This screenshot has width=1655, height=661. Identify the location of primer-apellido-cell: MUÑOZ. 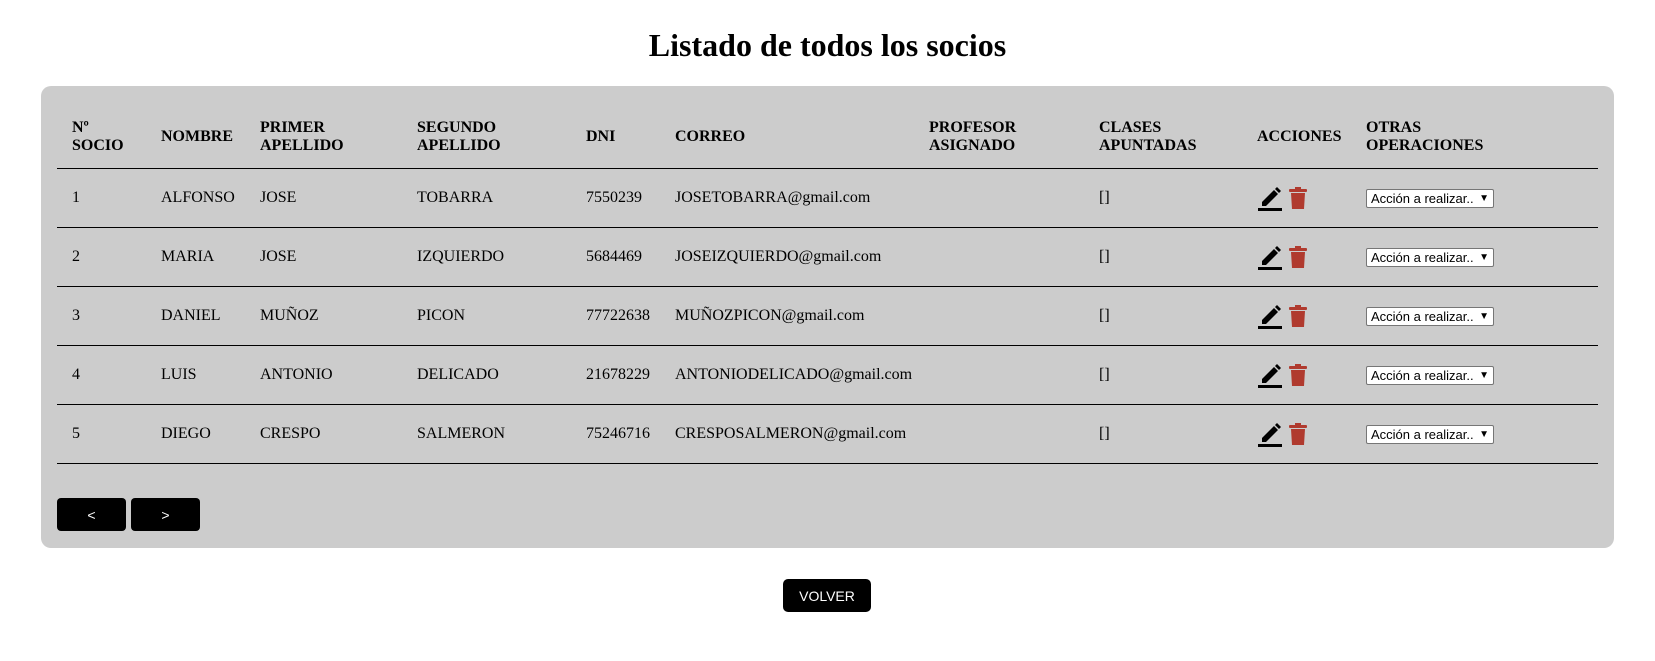
(323, 316).